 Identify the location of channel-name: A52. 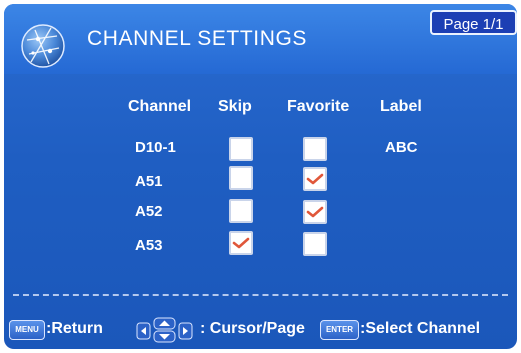
(149, 211).